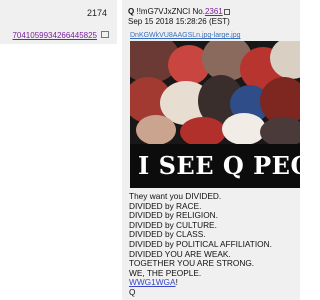 This screenshot has height=300, width=320. What do you see at coordinates (185, 35) in the screenshot?
I see `attachment-filename: DnKGWkVU8AAGSLn.jpg-large.jpg` at bounding box center [185, 35].